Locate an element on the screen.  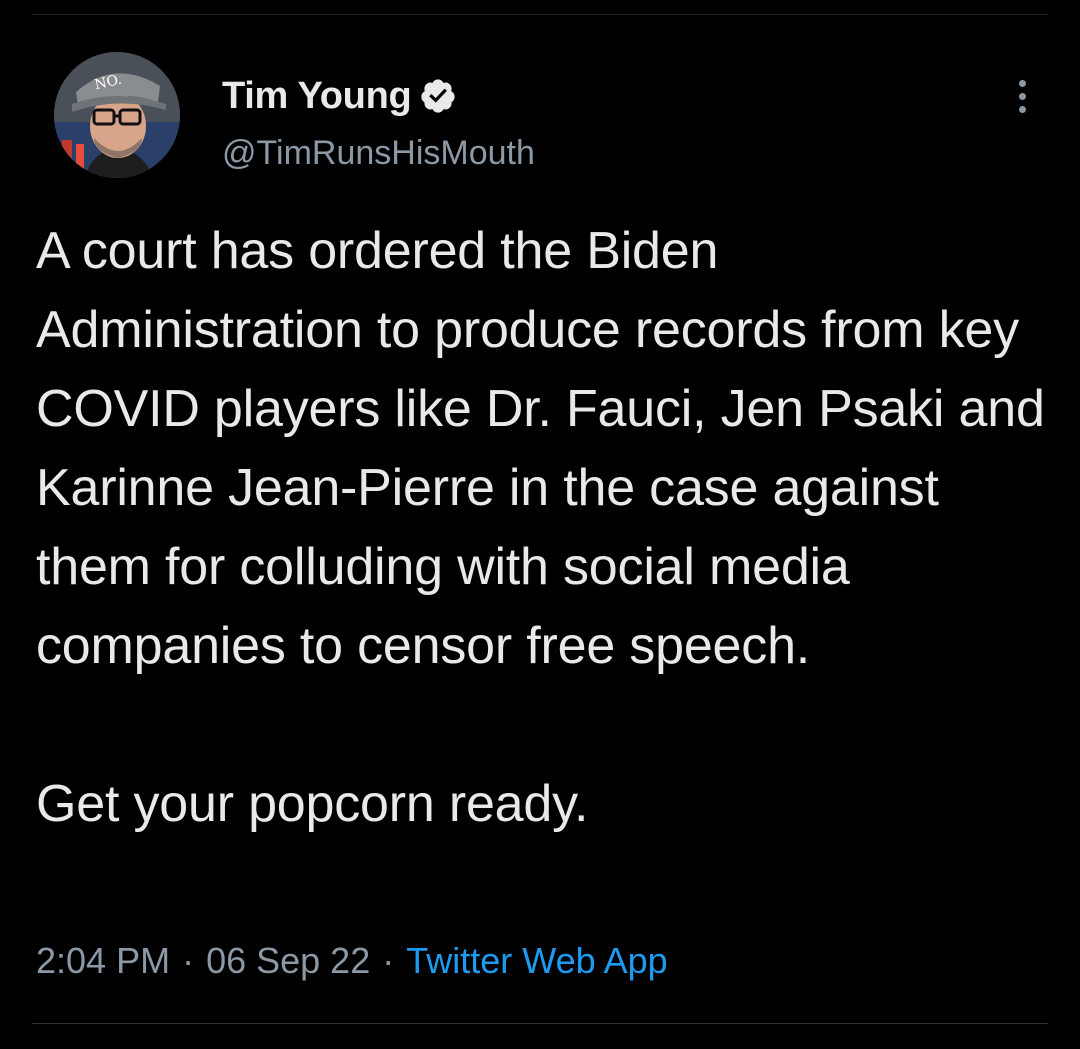
bottom-divider is located at coordinates (540, 1023).